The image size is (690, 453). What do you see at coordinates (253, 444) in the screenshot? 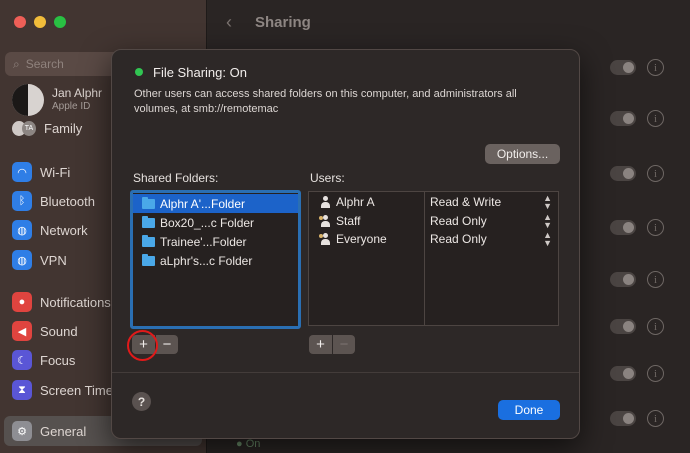
I see `status-text: On` at bounding box center [253, 444].